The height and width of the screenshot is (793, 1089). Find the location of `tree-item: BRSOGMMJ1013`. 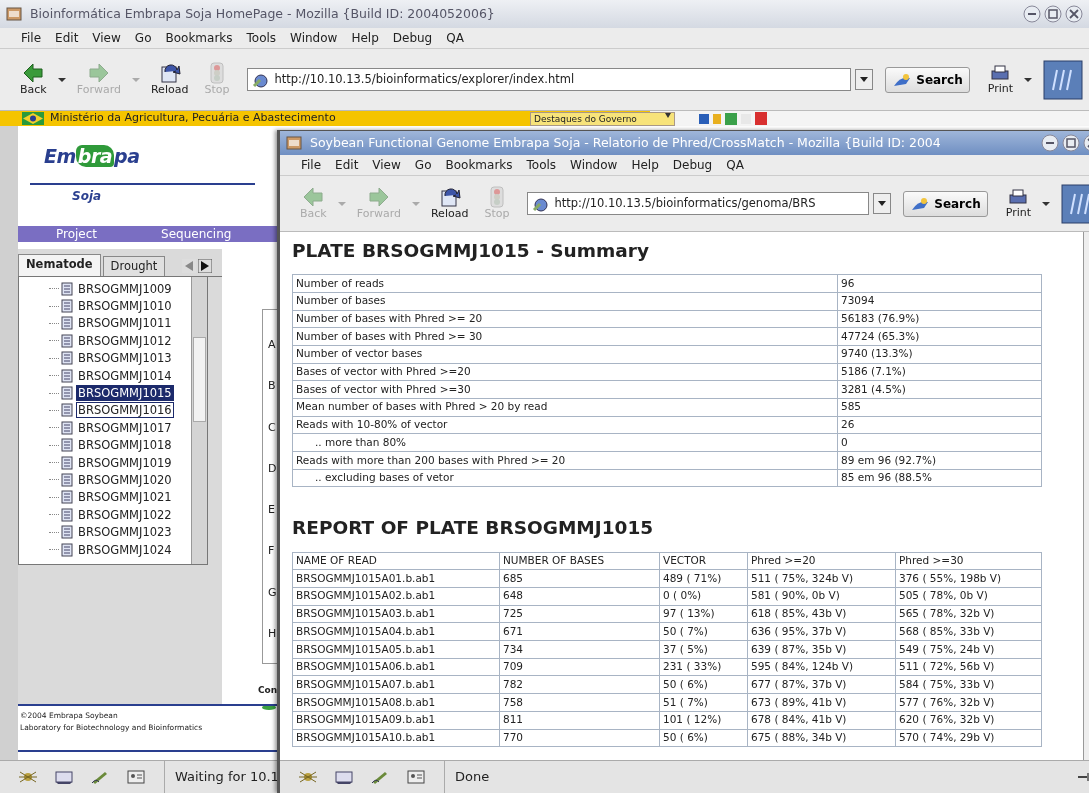

tree-item: BRSOGMMJ1013 is located at coordinates (125, 358).